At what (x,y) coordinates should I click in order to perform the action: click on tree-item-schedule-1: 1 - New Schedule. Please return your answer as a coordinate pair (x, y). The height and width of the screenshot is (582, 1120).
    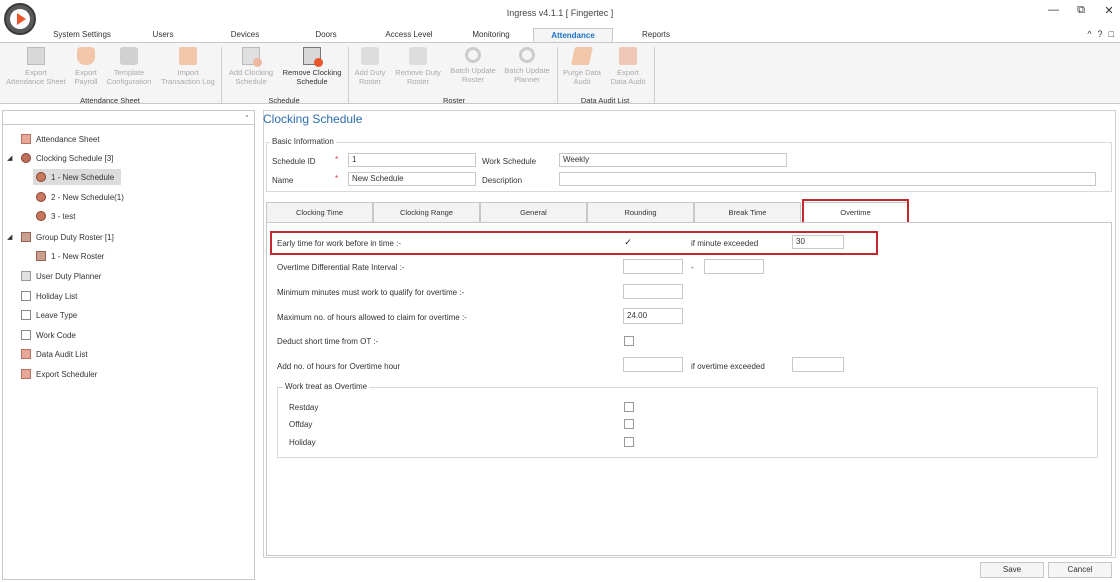
    Looking at the image, I should click on (77, 177).